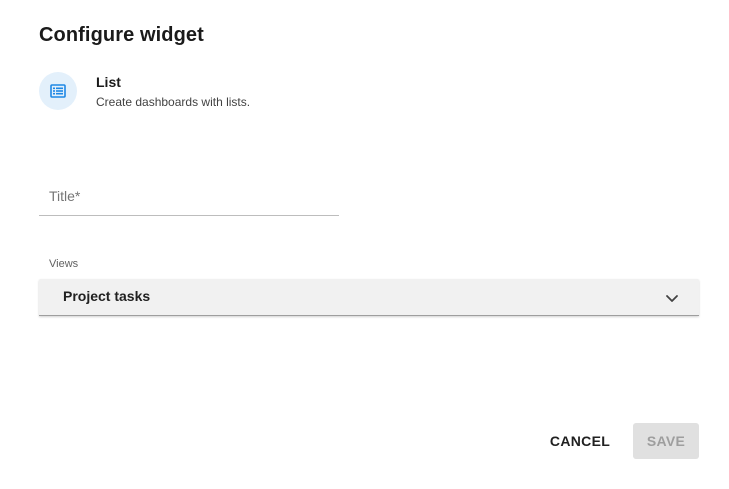 Image resolution: width=729 pixels, height=489 pixels. Describe the element at coordinates (672, 298) in the screenshot. I see `chevron-down-icon` at that location.